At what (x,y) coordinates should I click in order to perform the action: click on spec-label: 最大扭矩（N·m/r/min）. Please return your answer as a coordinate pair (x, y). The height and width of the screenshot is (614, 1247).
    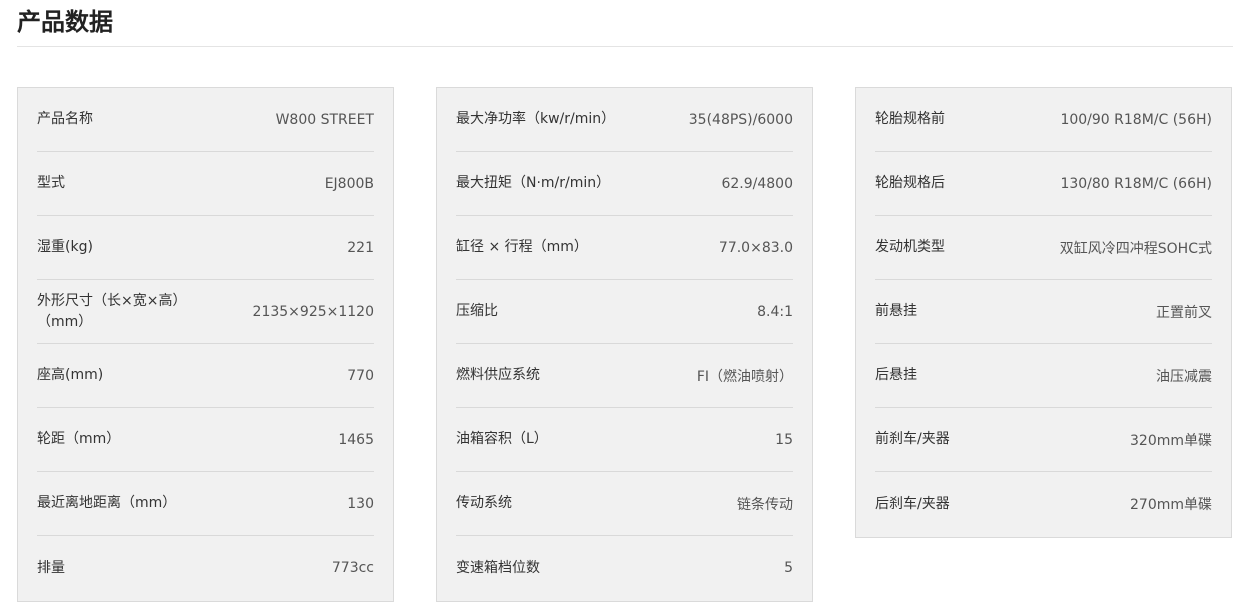
    Looking at the image, I should click on (533, 183).